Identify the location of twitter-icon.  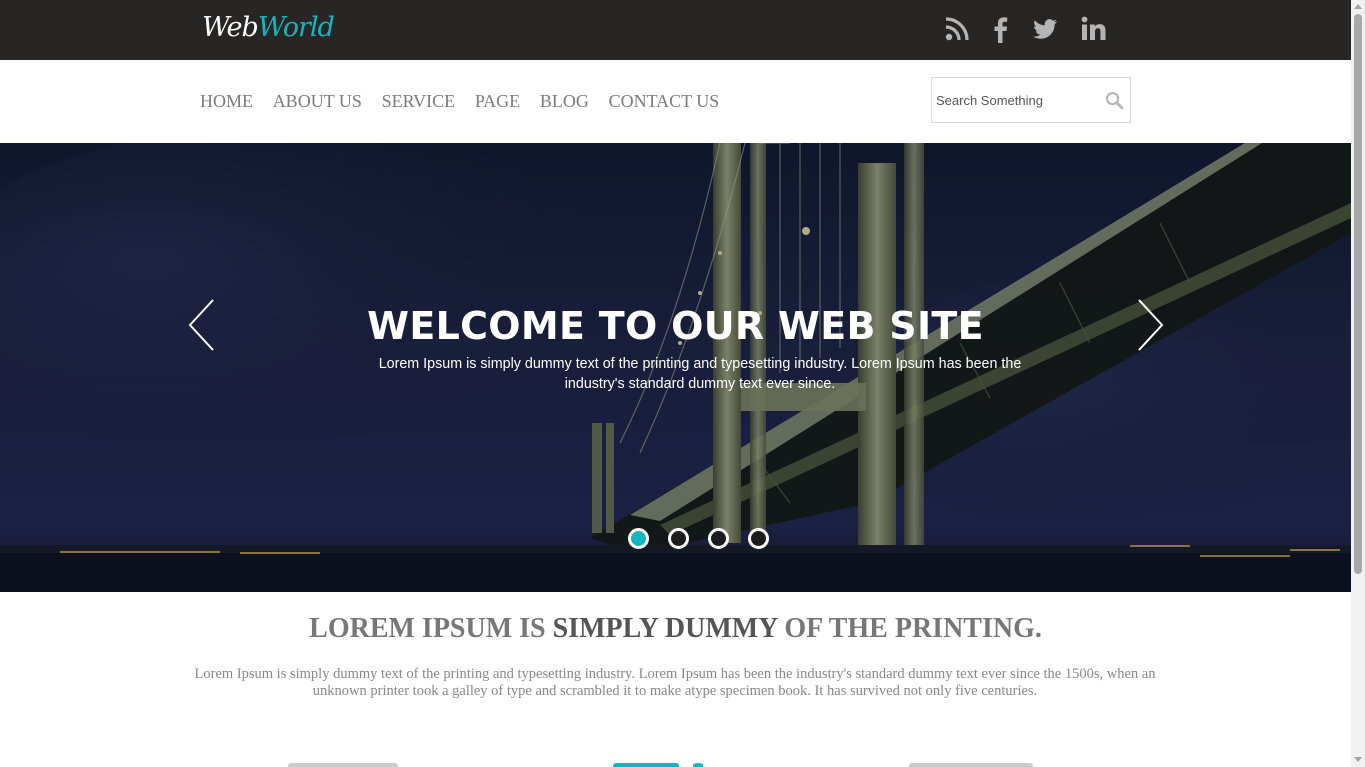
(1045, 29).